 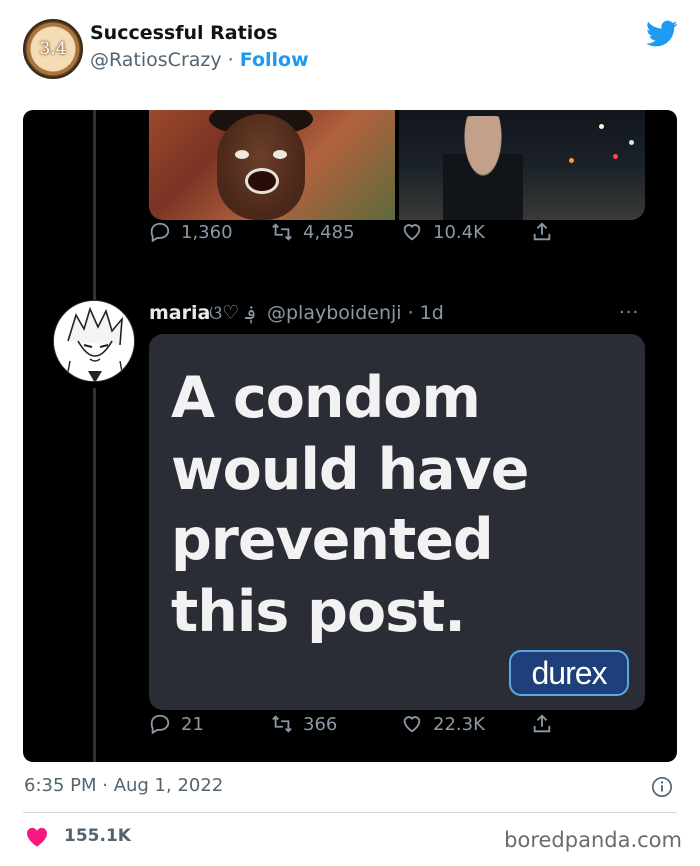 I want to click on mouth, so click(x=262, y=181).